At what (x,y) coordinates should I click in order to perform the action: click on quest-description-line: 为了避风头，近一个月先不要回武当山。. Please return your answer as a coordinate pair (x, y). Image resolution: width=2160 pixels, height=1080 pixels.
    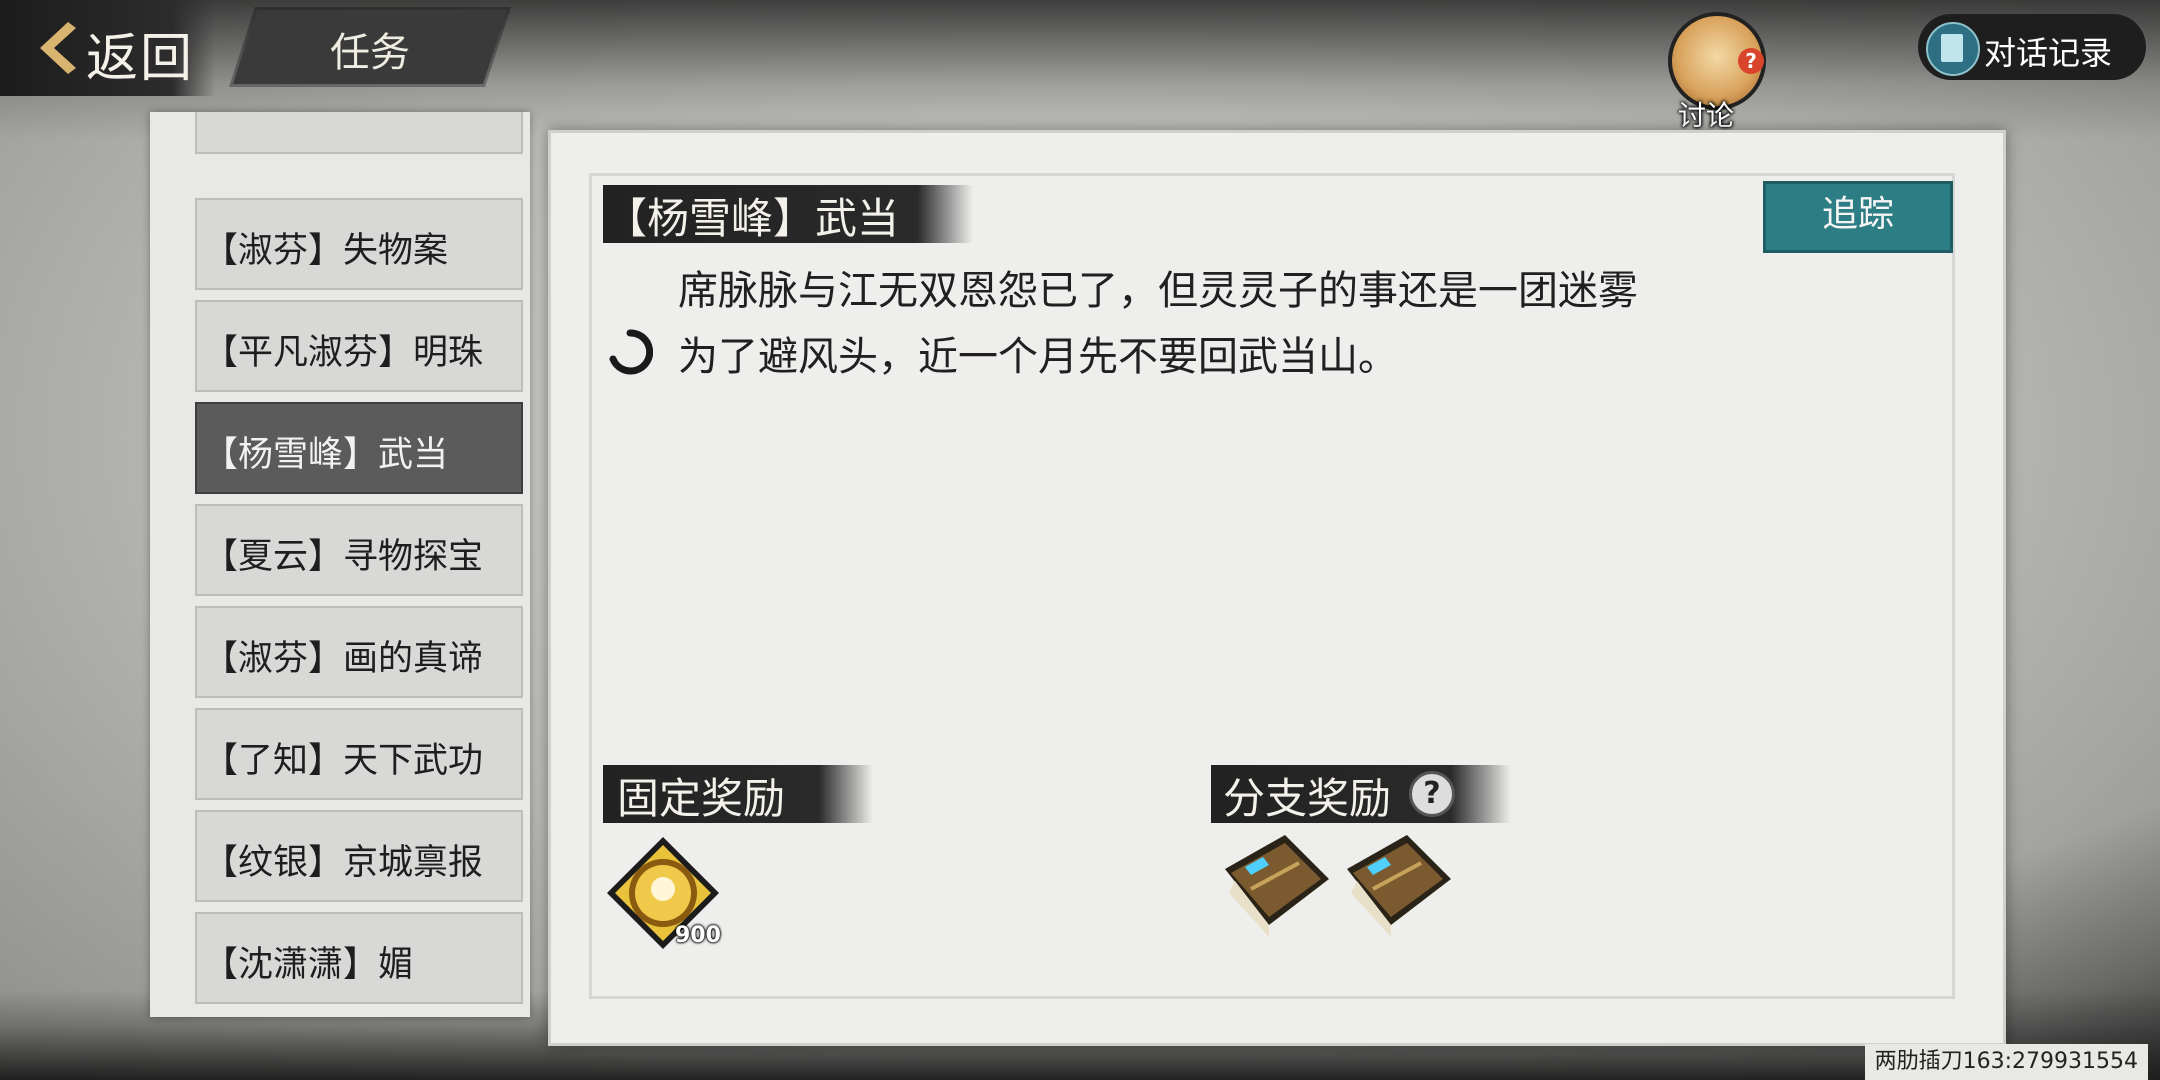
    Looking at the image, I should click on (1038, 357).